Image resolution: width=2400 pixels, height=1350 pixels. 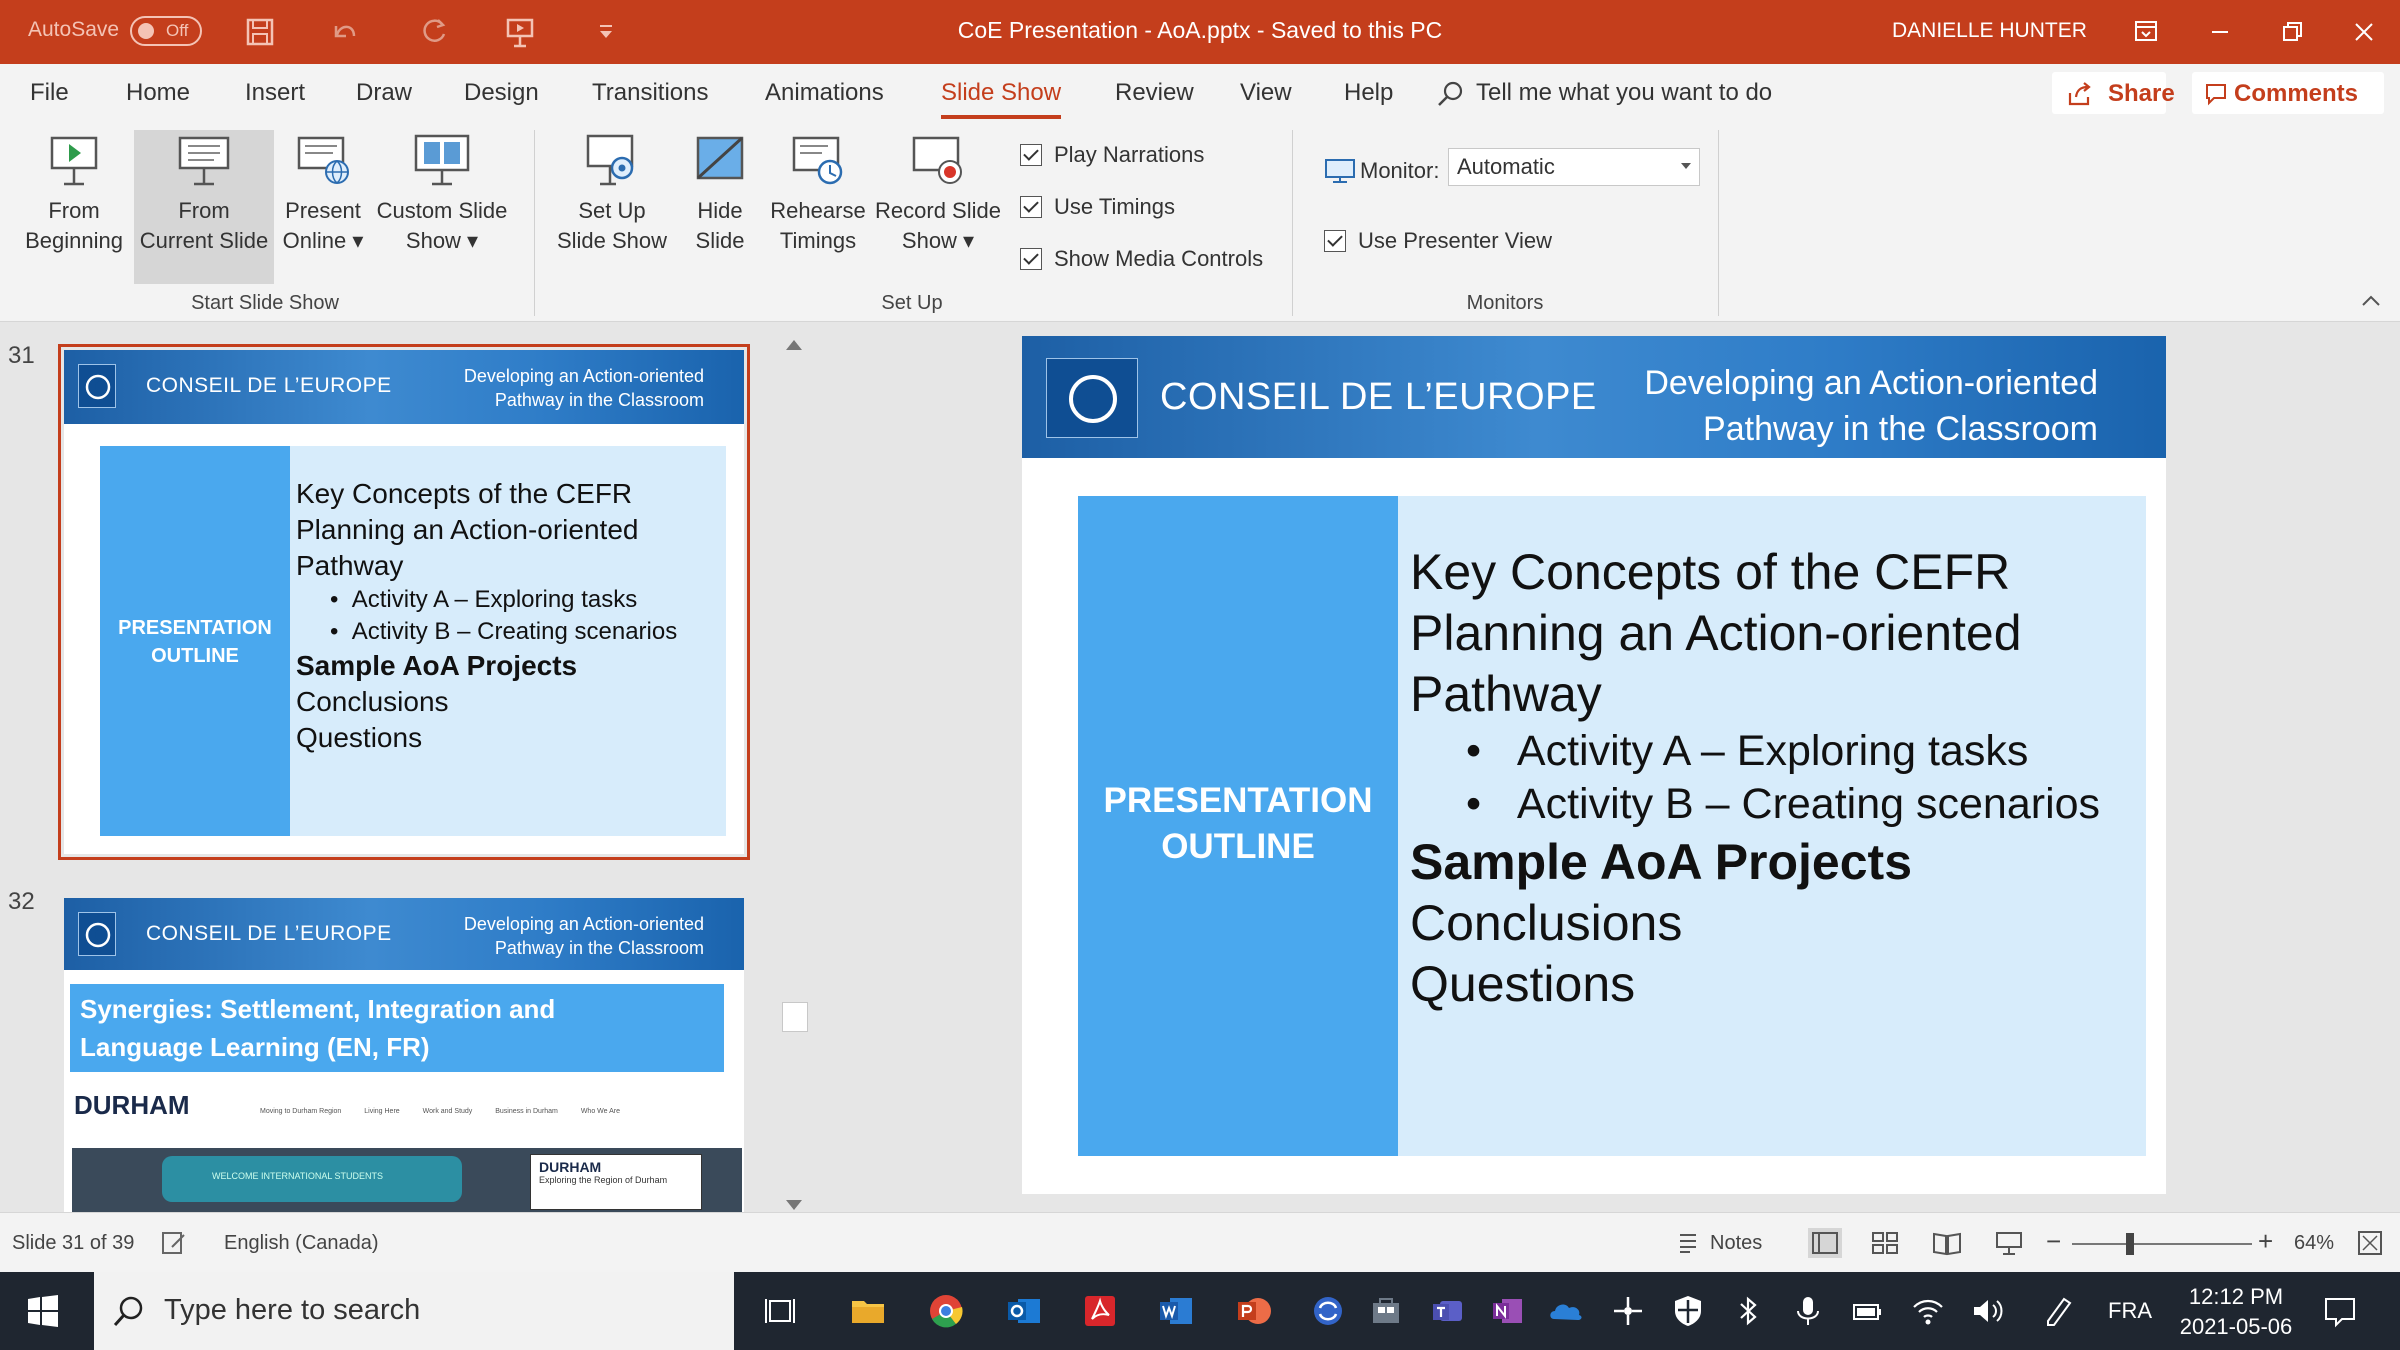 I want to click on battery-icon, so click(x=1868, y=1311).